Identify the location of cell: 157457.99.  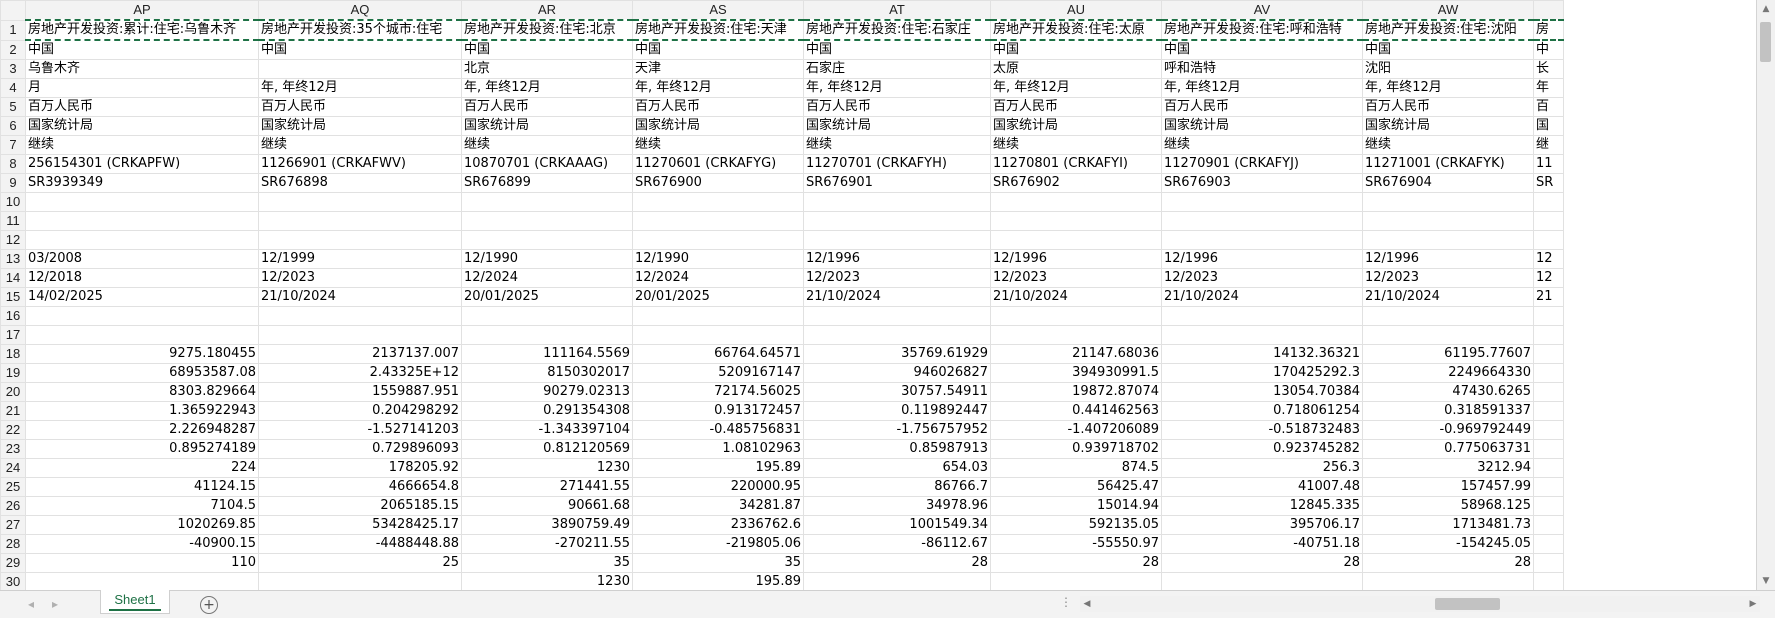
(1448, 487).